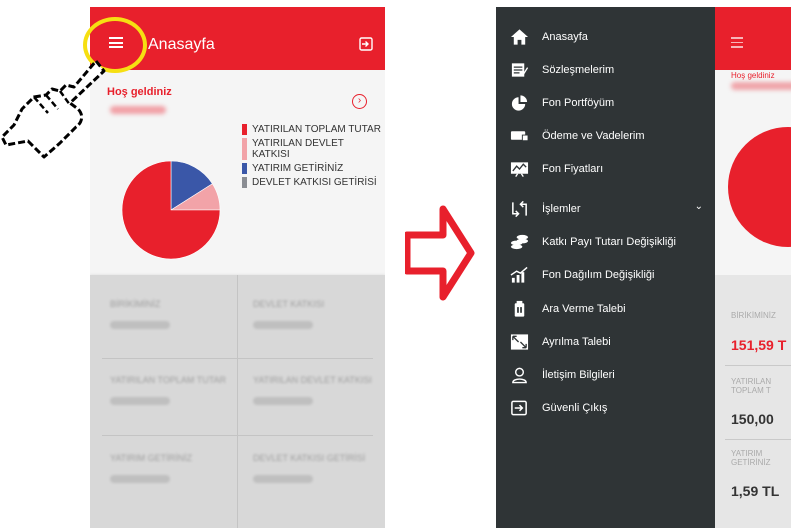  I want to click on menu-item-ayrilma: Ayrılma Talebi, so click(605, 342).